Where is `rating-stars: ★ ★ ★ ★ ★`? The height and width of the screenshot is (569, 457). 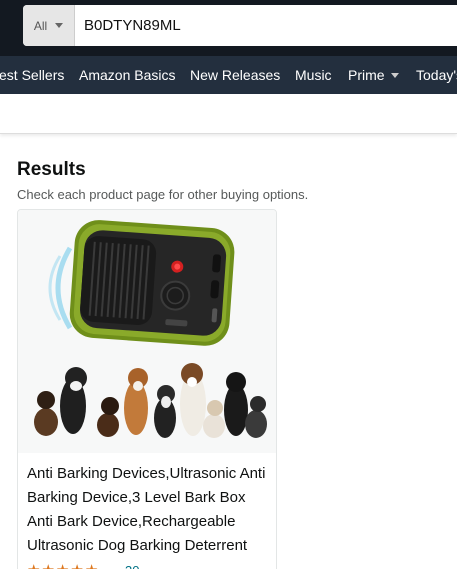 rating-stars: ★ ★ ★ ★ ★ is located at coordinates (62, 566).